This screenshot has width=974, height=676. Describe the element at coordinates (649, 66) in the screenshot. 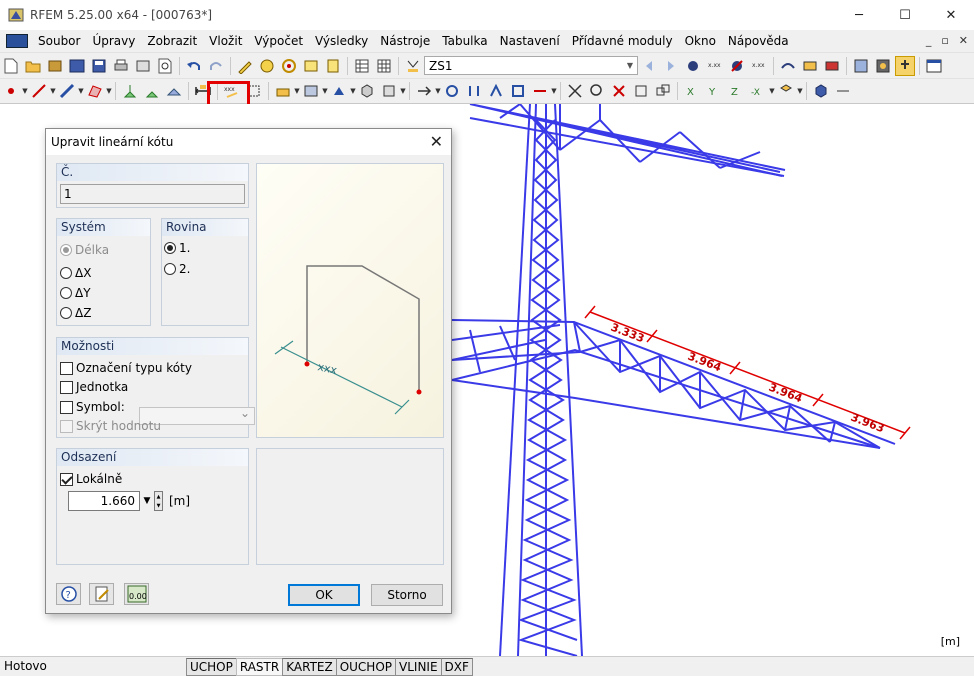

I see `previous-load-case-icon` at that location.